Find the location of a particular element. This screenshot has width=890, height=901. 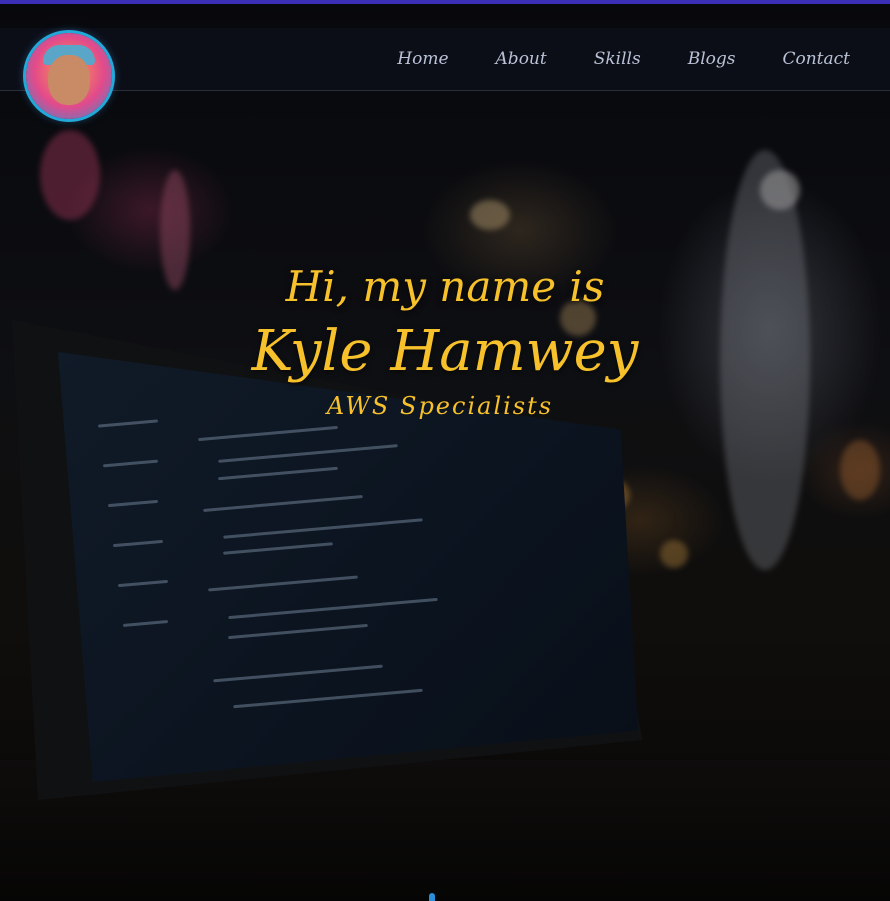

profile-avatar-logo is located at coordinates (69, 76).